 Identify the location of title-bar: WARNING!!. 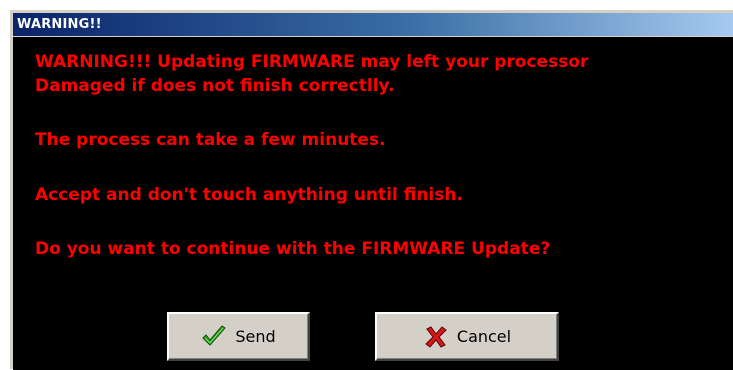
(373, 24).